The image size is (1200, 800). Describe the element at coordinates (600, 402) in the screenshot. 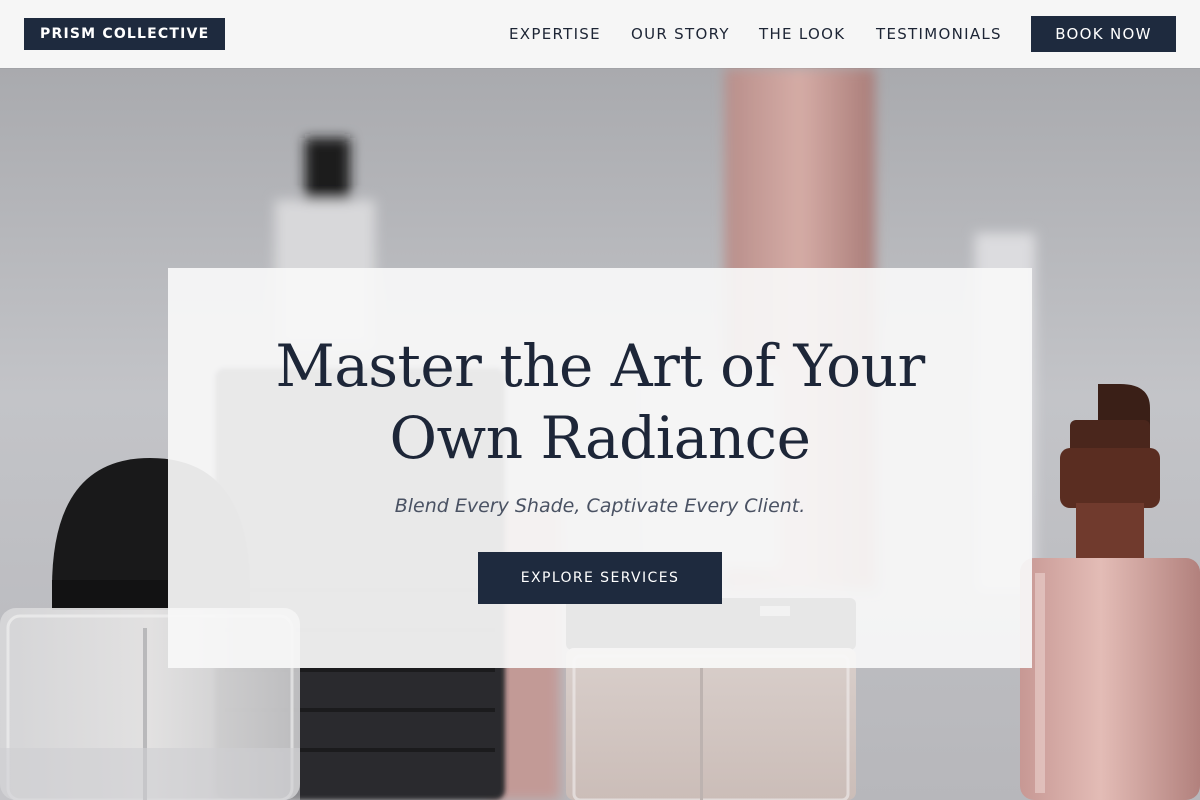

I see `hero-headline: Master the Art of Your Own Radiance` at that location.